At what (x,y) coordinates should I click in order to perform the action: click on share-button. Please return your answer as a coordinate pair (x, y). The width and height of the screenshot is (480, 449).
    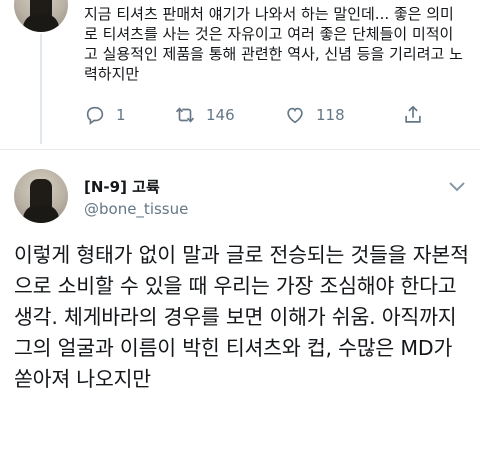
    Looking at the image, I should click on (418, 115).